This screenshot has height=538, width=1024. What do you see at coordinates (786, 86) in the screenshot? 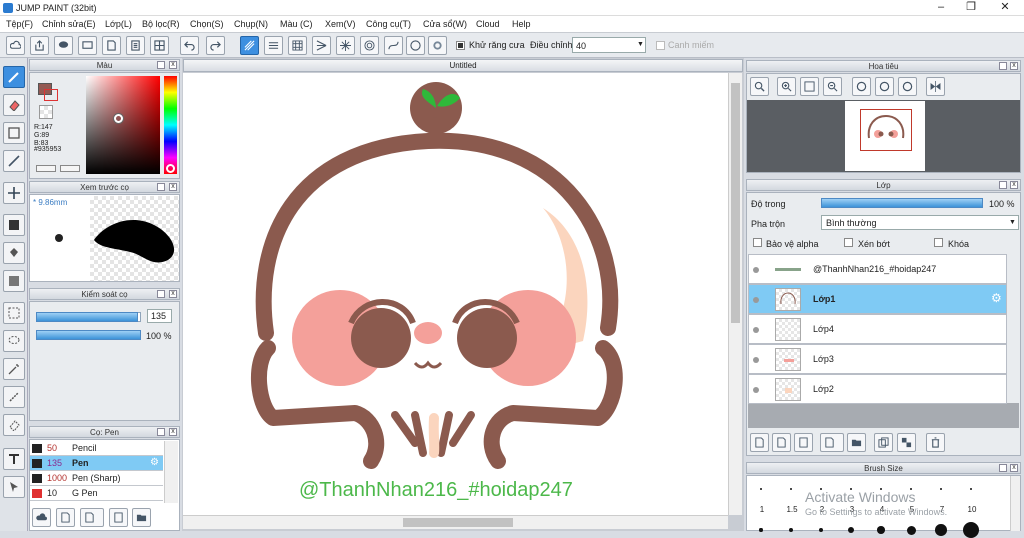
I see `zoom-in-button` at bounding box center [786, 86].